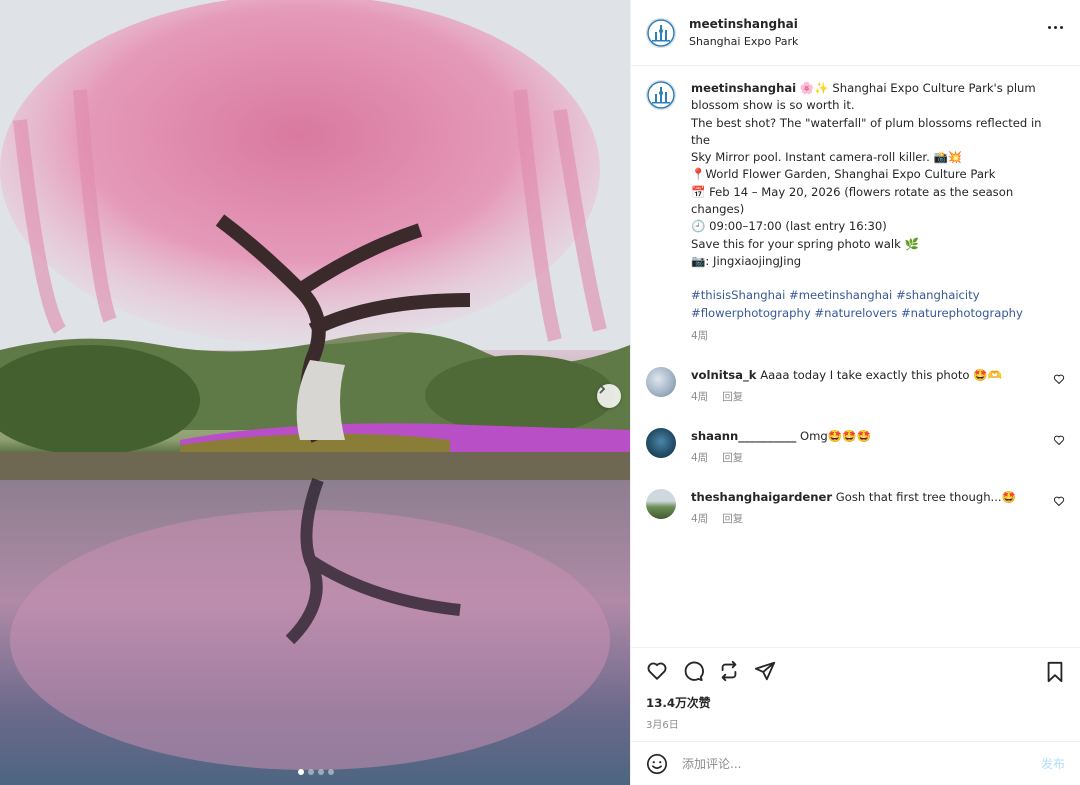 This screenshot has width=1080, height=785. Describe the element at coordinates (743, 24) in the screenshot. I see `author-username: meetinshanghai` at that location.